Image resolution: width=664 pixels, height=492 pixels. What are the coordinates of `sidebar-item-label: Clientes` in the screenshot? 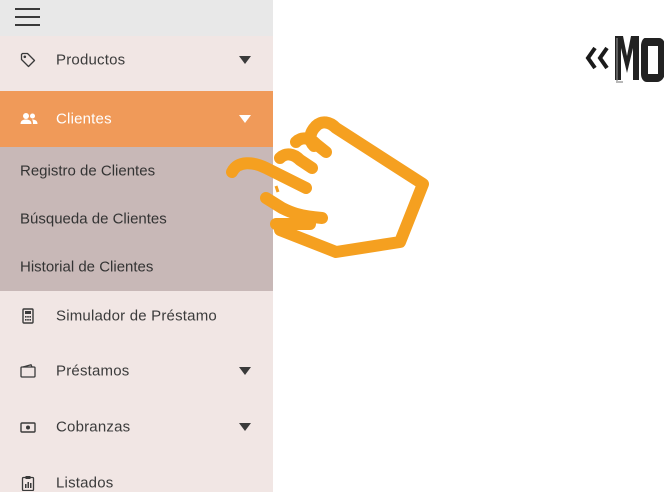 It's located at (84, 119).